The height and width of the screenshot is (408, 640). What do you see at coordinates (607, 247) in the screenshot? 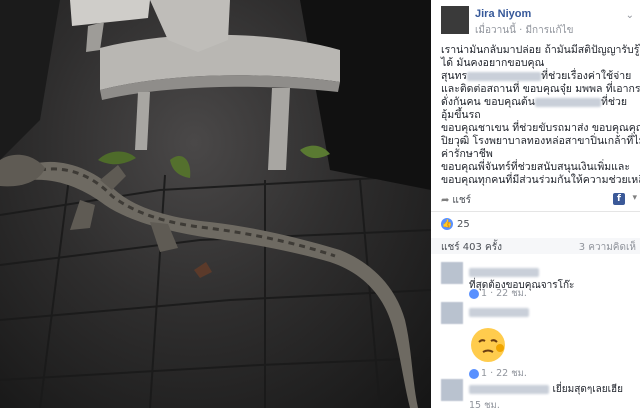
I see `comments-count: 3 ความคิดเห็` at bounding box center [607, 247].